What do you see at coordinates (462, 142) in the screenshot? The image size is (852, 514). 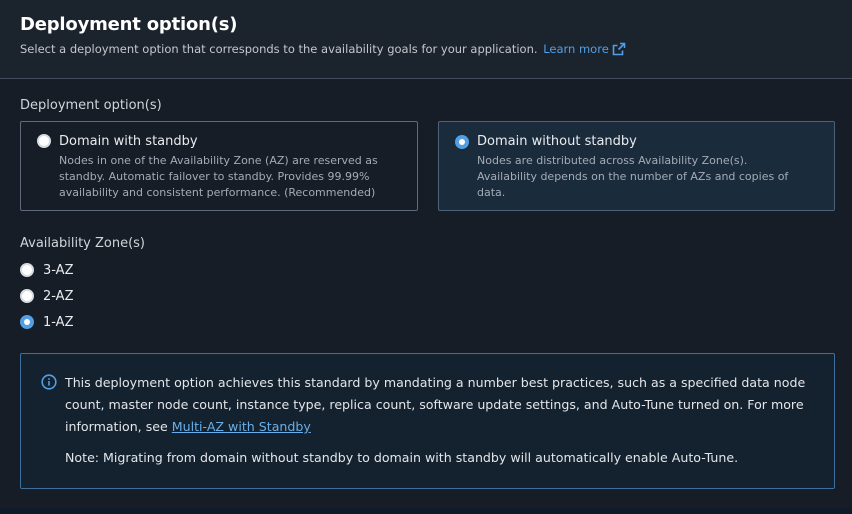 I see `radio-domain-without-standby` at bounding box center [462, 142].